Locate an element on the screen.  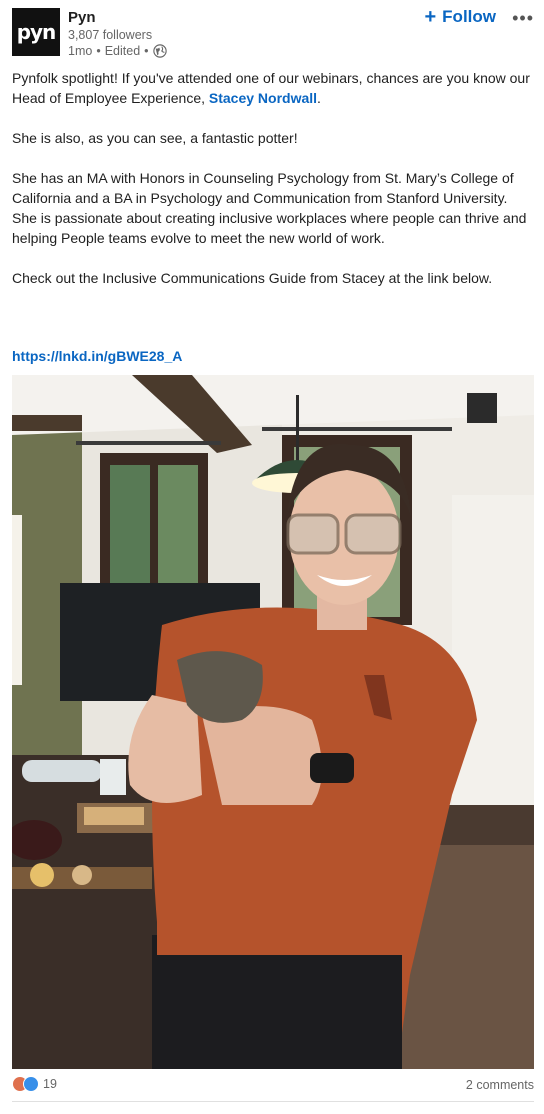
reaction-summary: 19 is located at coordinates (34, 1084).